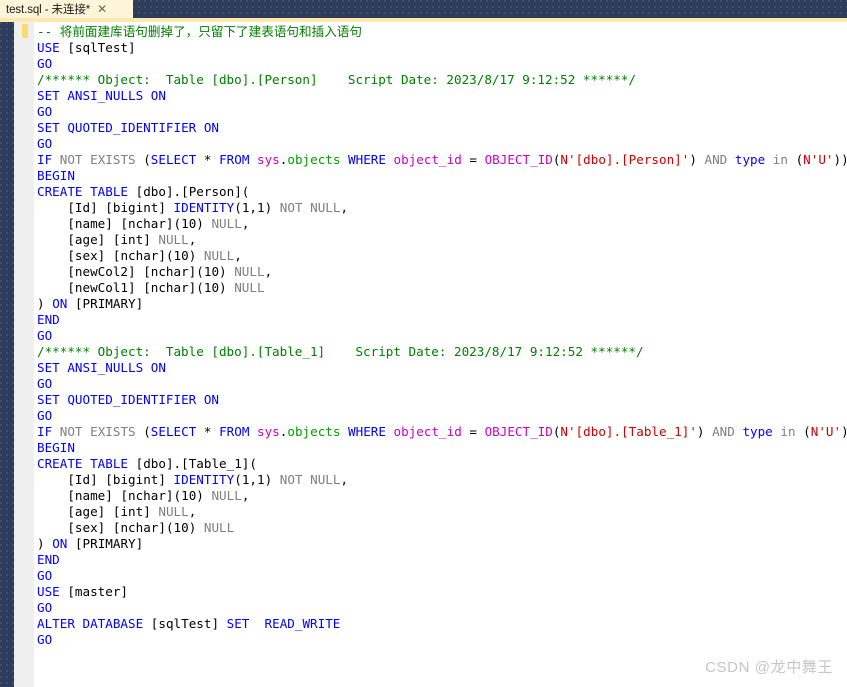 The image size is (847, 687). I want to click on code-line: [newCol2] [nchar](10) NULL,, so click(442, 272).